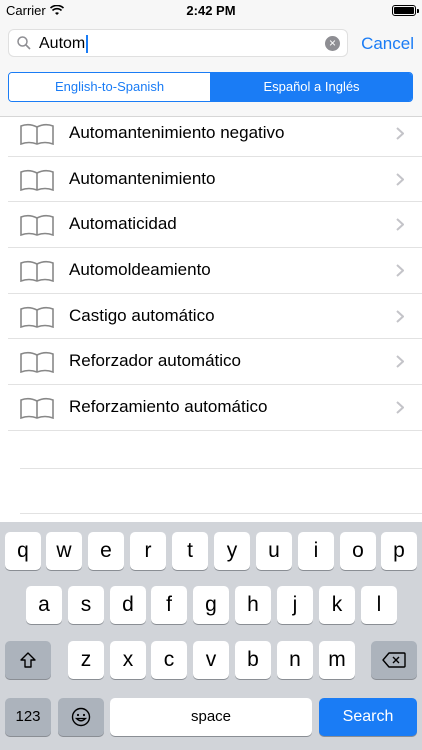 The height and width of the screenshot is (750, 422). Describe the element at coordinates (28, 717) in the screenshot. I see `numbers-key: 123` at that location.